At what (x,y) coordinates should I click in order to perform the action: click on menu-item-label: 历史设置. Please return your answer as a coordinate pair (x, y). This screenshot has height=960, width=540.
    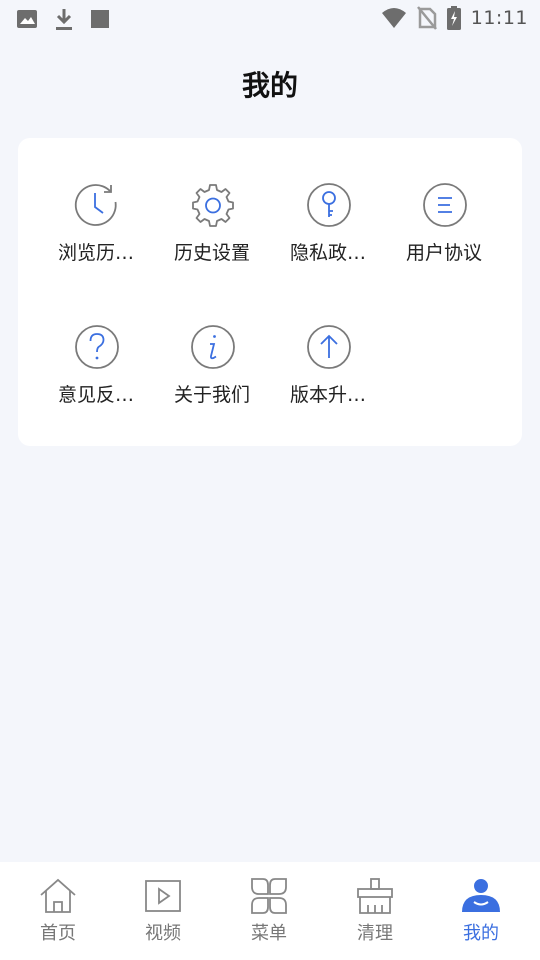
    Looking at the image, I should click on (211, 253).